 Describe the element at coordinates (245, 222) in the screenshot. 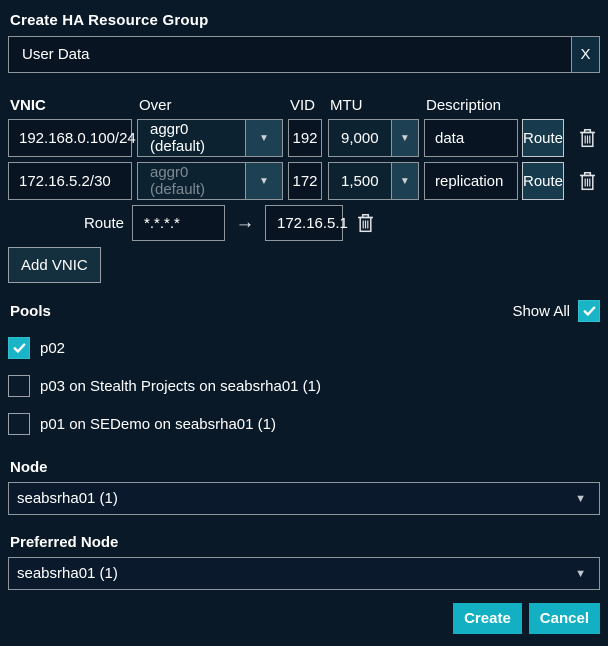

I see `arrow-right-icon: →` at that location.